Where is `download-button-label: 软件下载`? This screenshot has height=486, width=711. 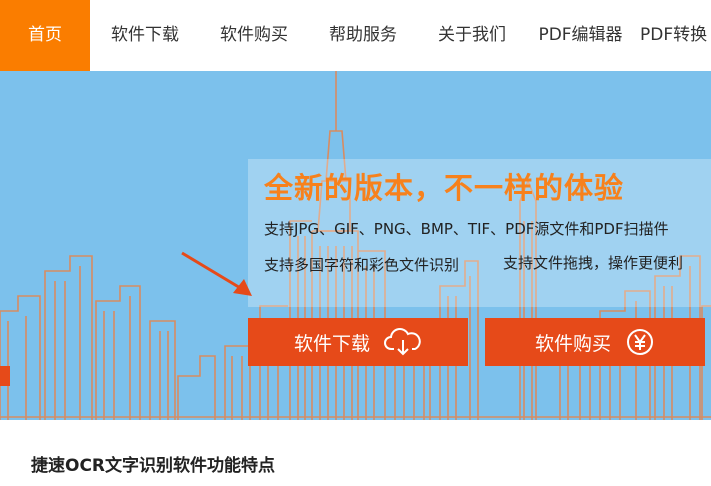 download-button-label: 软件下载 is located at coordinates (331, 343).